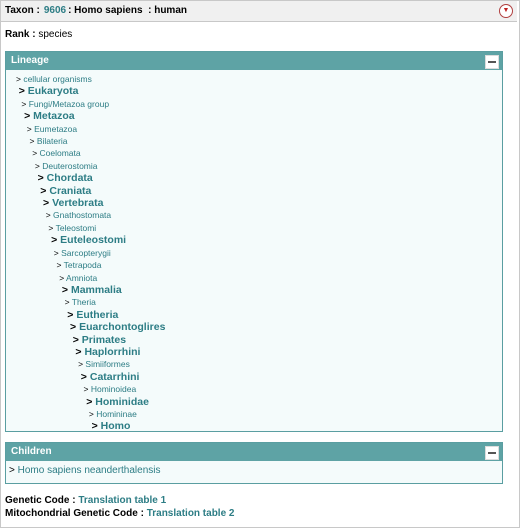 The height and width of the screenshot is (528, 520). What do you see at coordinates (254, 153) in the screenshot?
I see `lineage-item: > Coelomata` at bounding box center [254, 153].